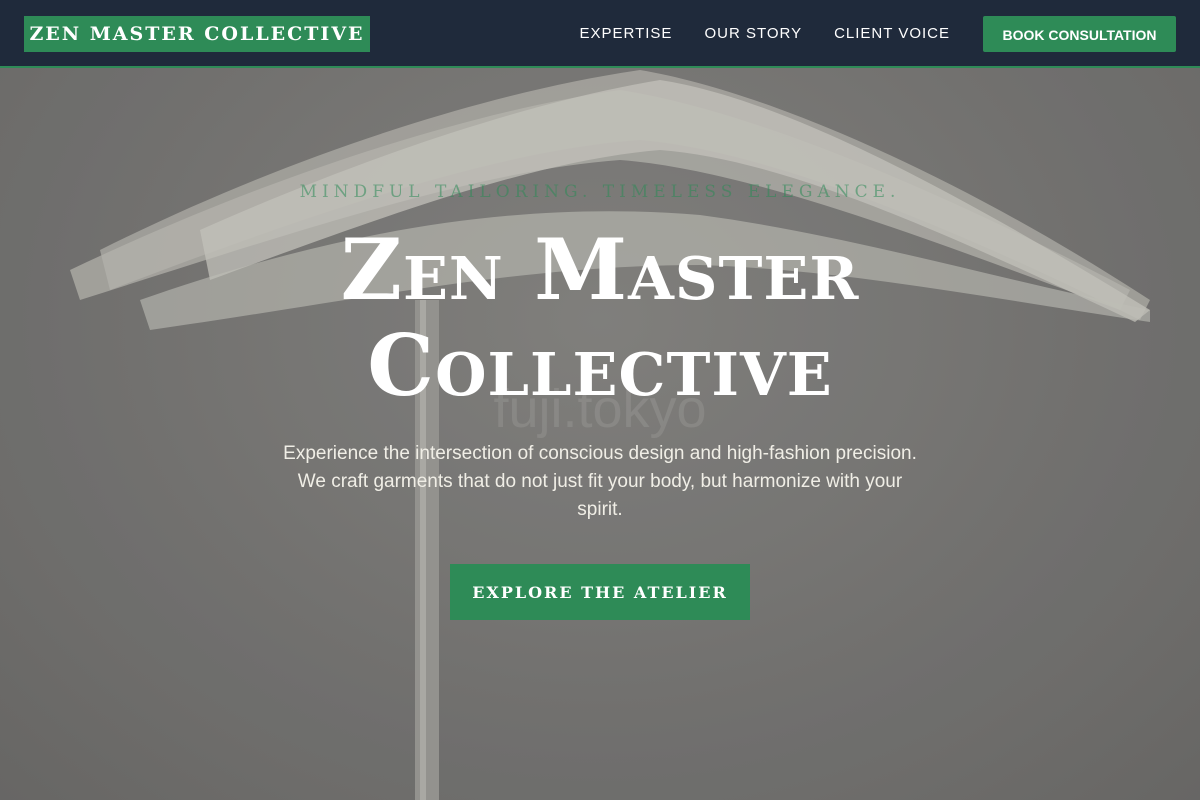 Image resolution: width=1200 pixels, height=800 pixels. Describe the element at coordinates (600, 592) in the screenshot. I see `explore-atelier-button: EXPLORE THE ATELIER` at that location.